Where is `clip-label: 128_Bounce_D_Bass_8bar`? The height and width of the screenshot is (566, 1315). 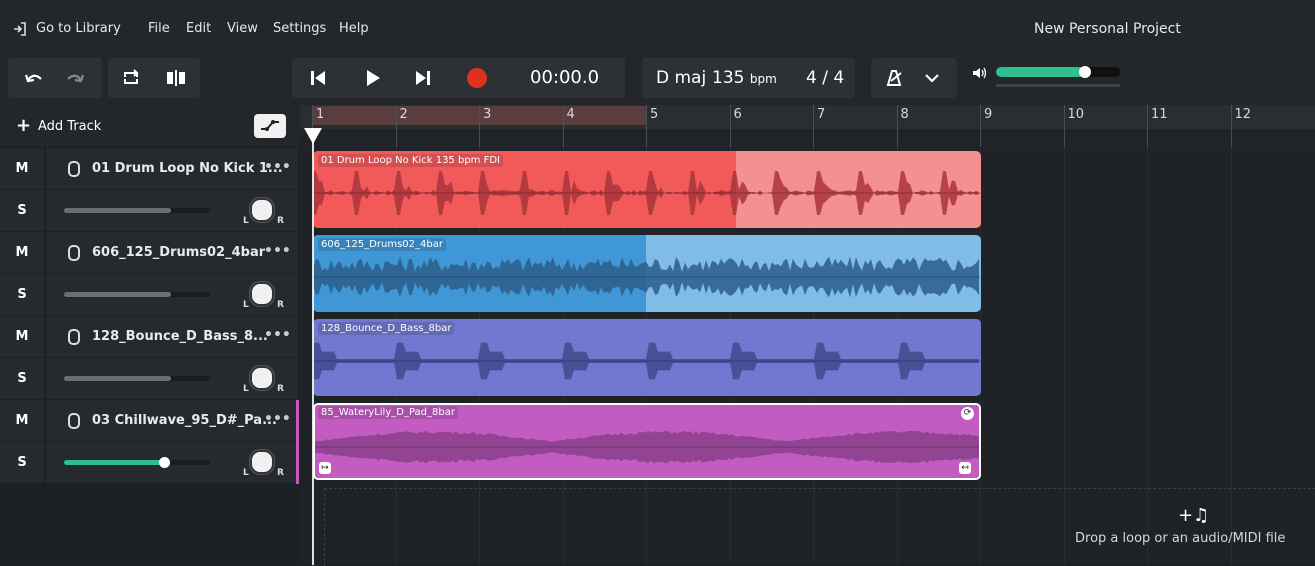 clip-label: 128_Bounce_D_Bass_8bar is located at coordinates (386, 328).